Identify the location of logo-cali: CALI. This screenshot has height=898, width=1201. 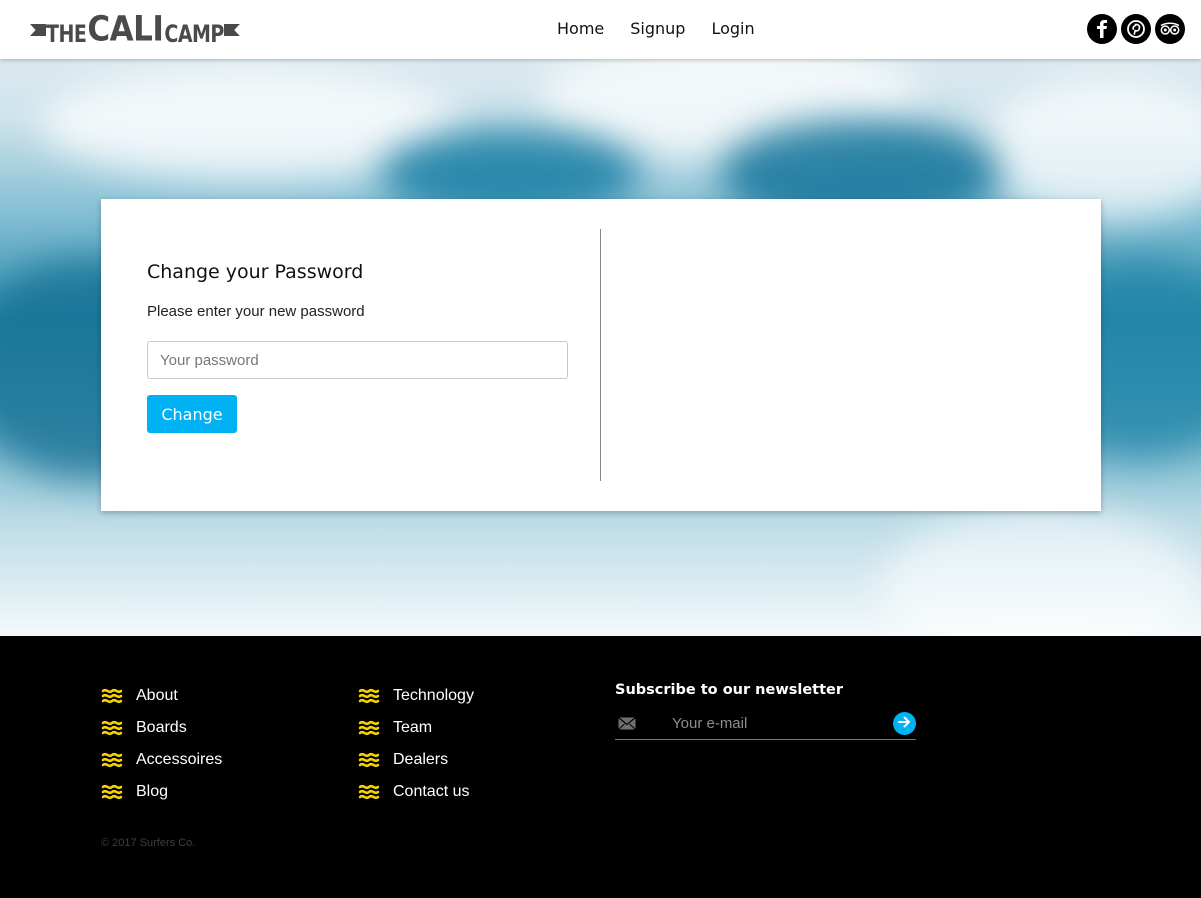
(125, 29).